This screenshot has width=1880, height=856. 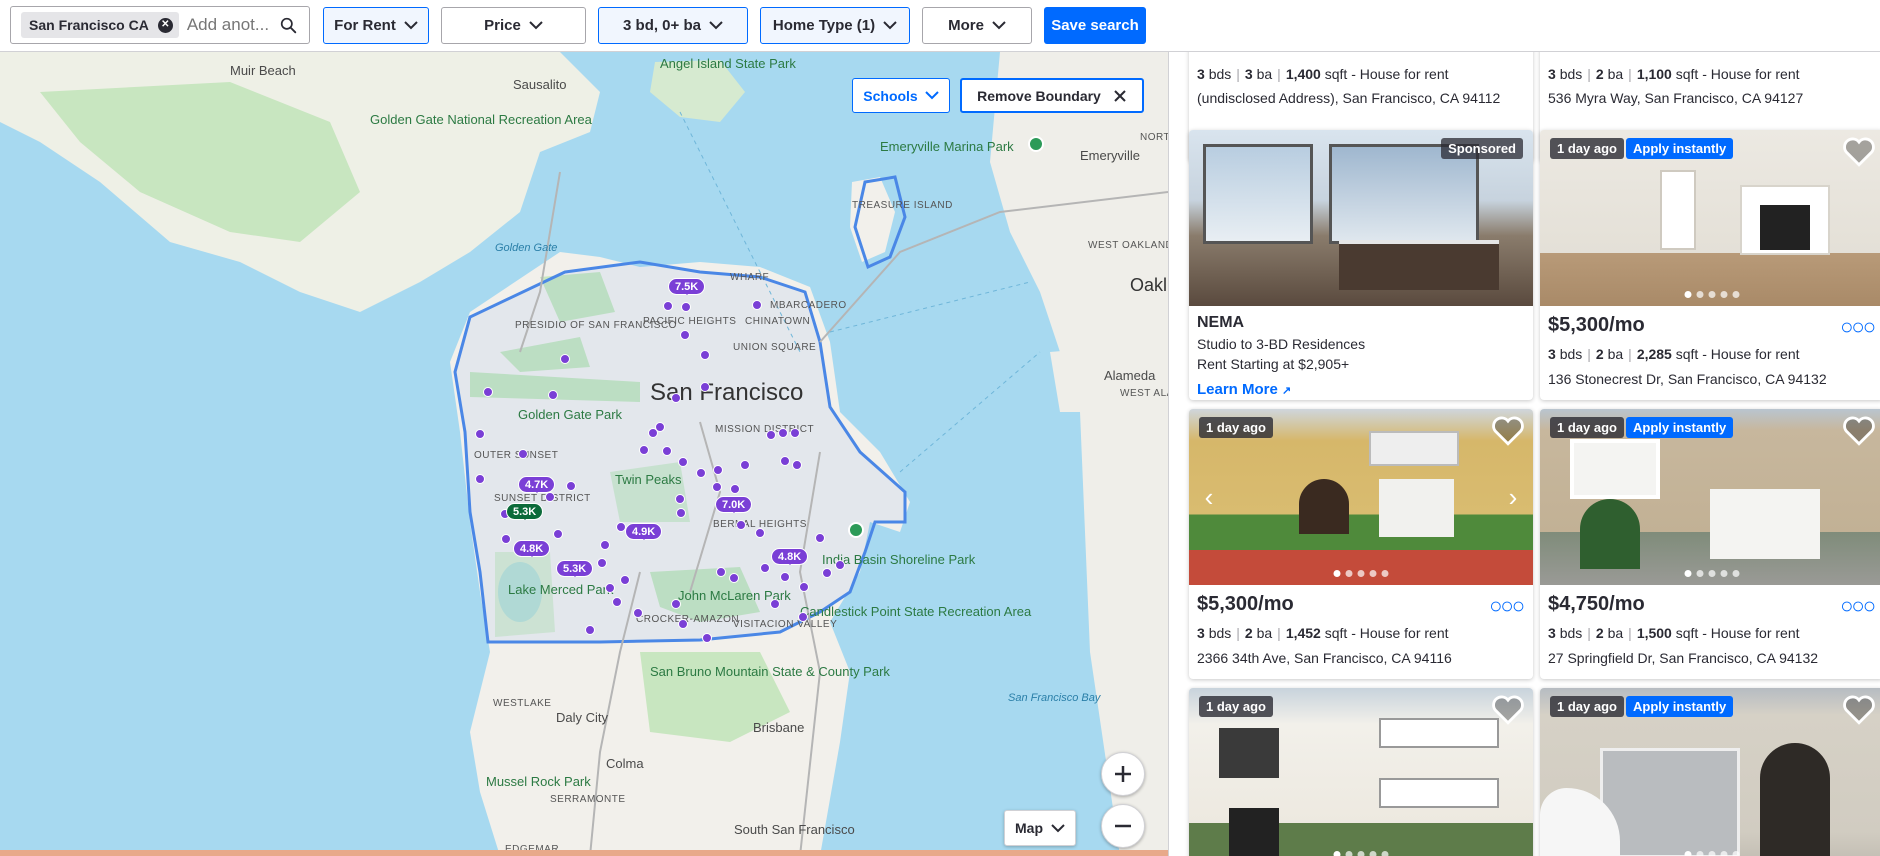 I want to click on more-filters-dropdown: More, so click(x=977, y=25).